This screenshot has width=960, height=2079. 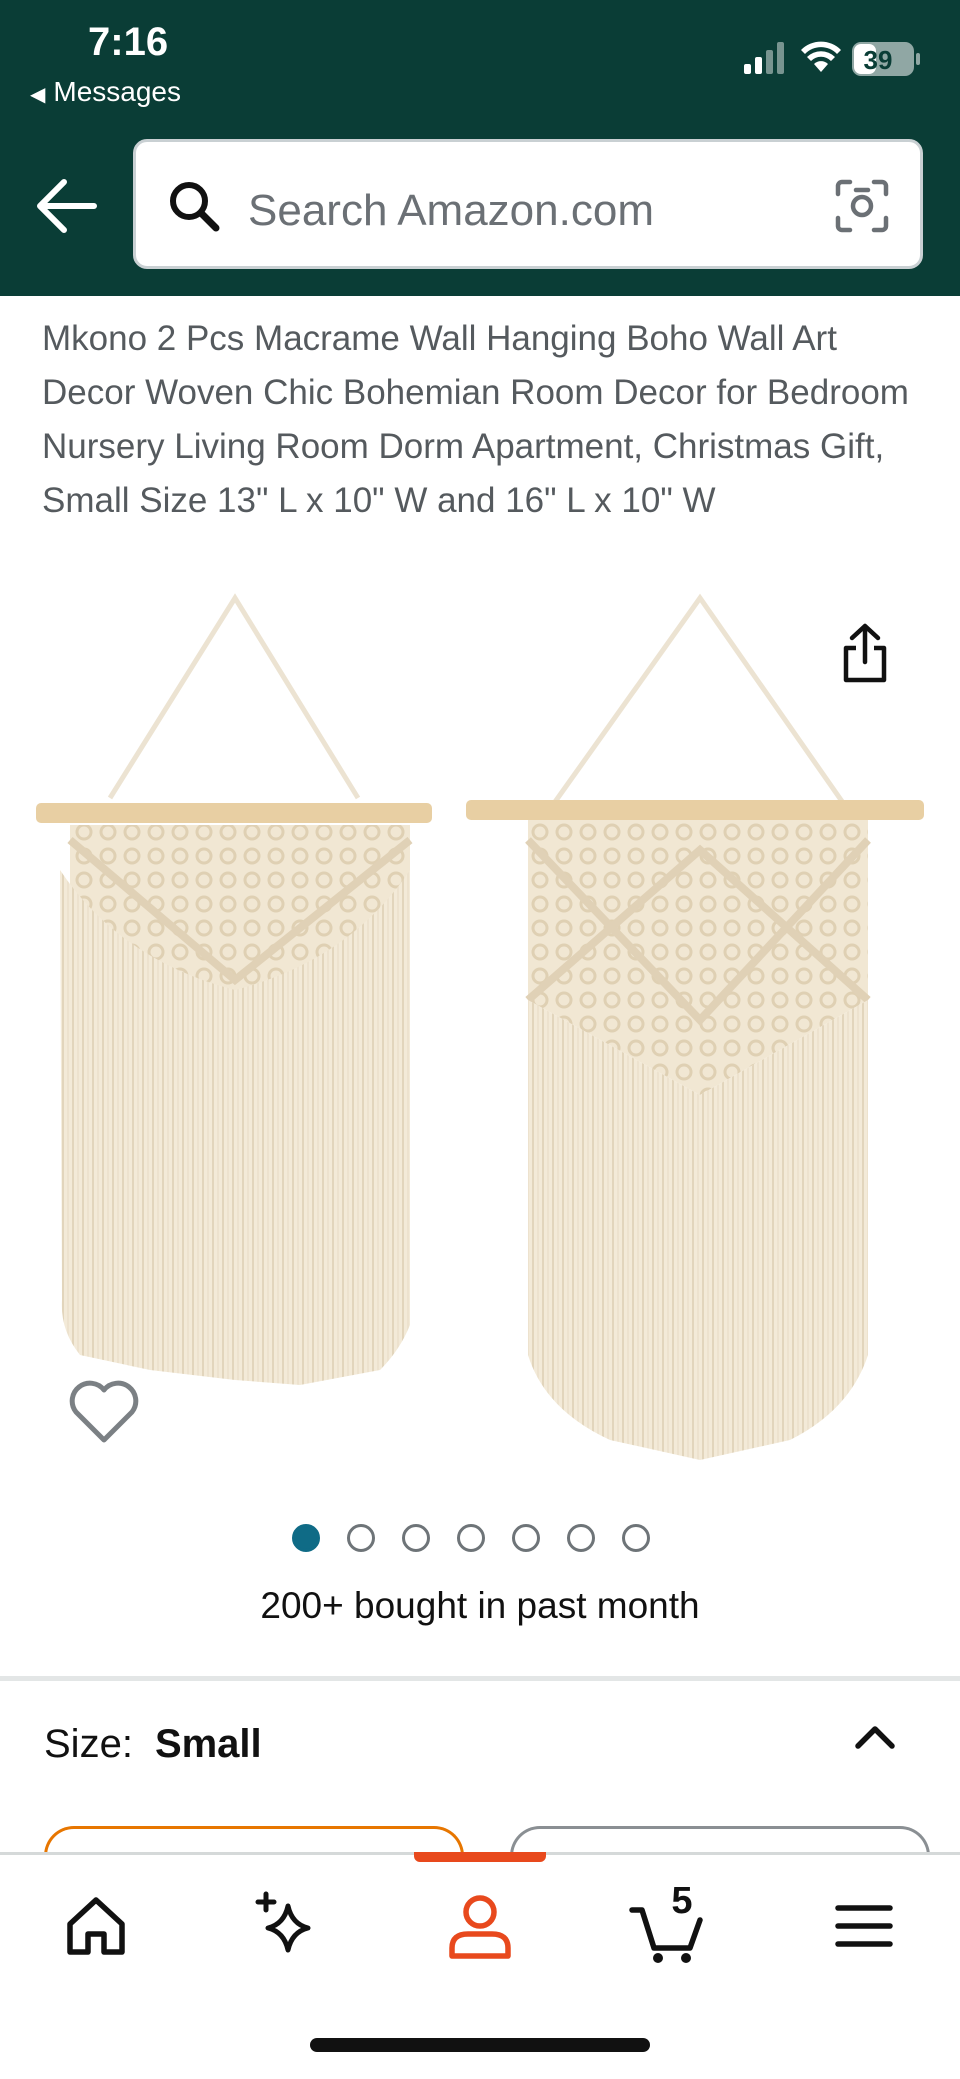 What do you see at coordinates (480, 2045) in the screenshot?
I see `home-indicator-bar` at bounding box center [480, 2045].